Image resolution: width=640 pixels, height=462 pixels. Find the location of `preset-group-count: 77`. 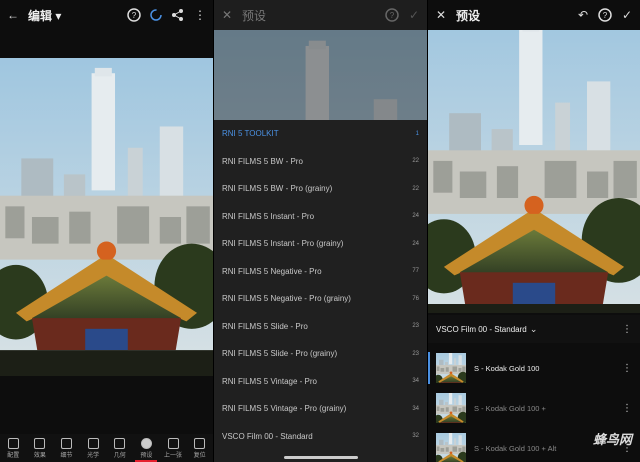

preset-group-count: 77 is located at coordinates (415, 271).